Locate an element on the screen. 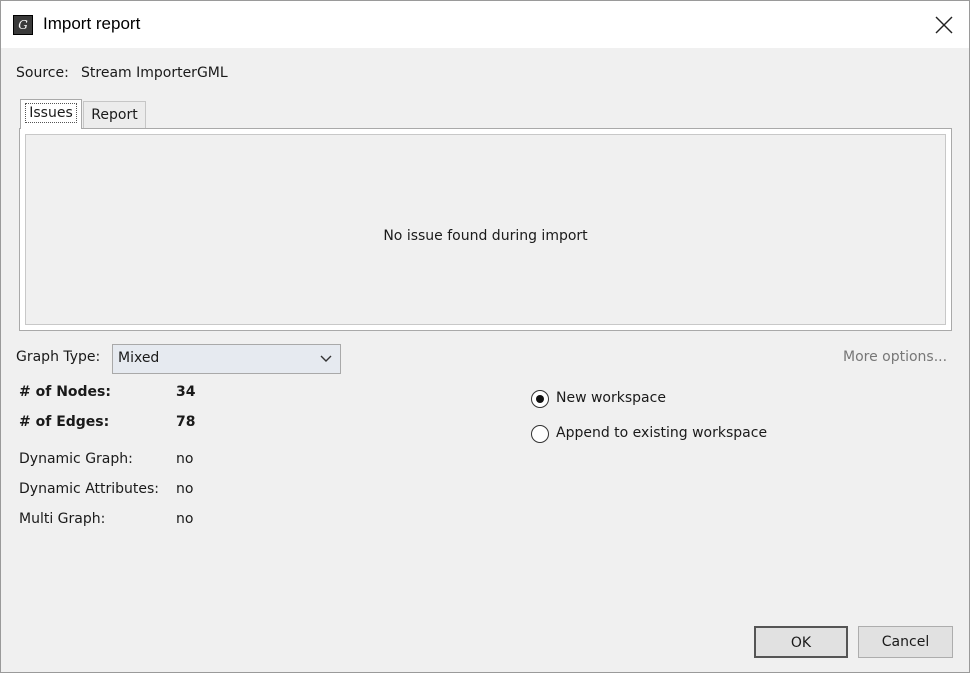 Image resolution: width=970 pixels, height=673 pixels. radio-selected-dot is located at coordinates (540, 399).